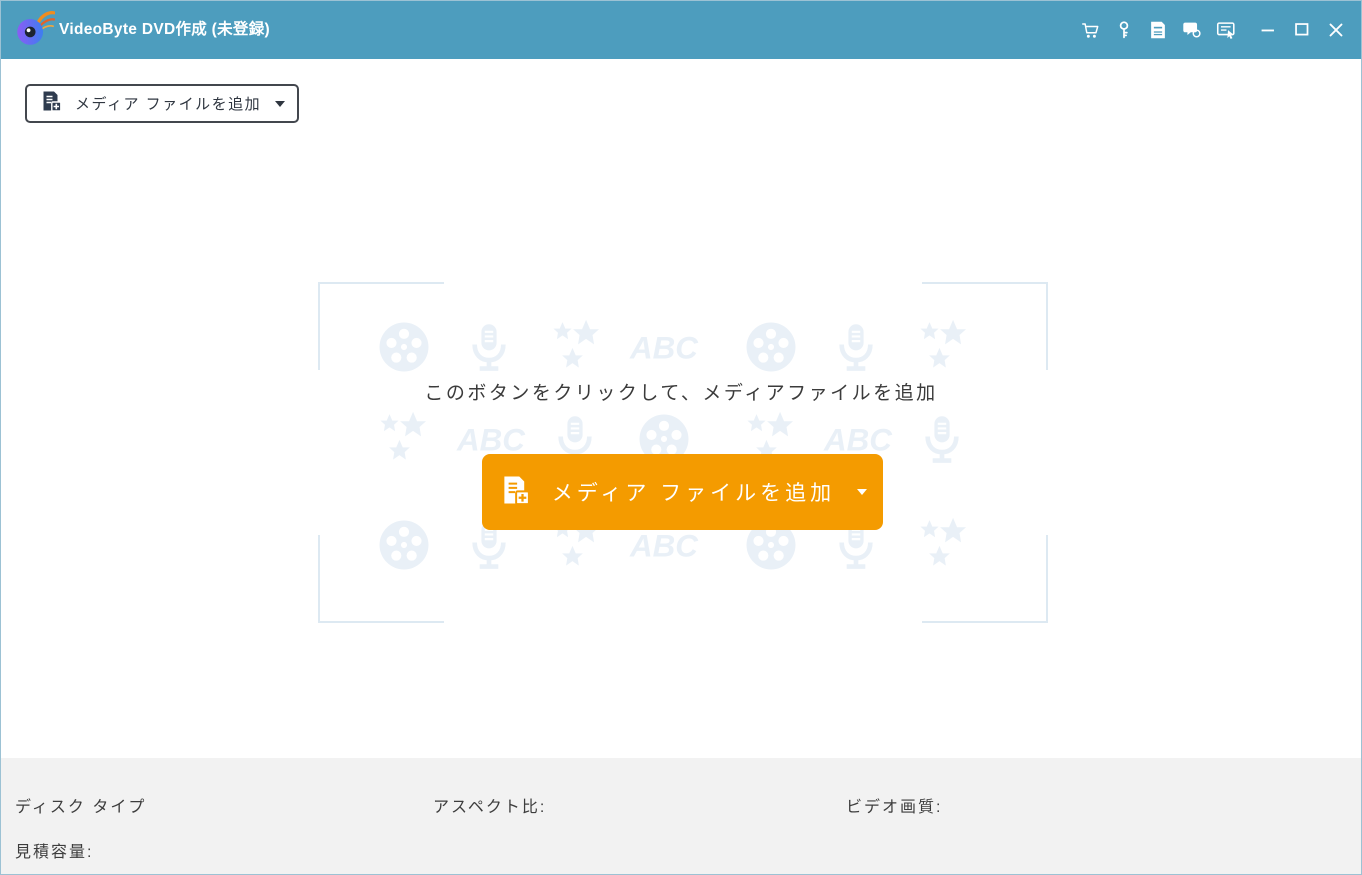 This screenshot has height=875, width=1362. Describe the element at coordinates (34, 30) in the screenshot. I see `app-logo-icon` at that location.